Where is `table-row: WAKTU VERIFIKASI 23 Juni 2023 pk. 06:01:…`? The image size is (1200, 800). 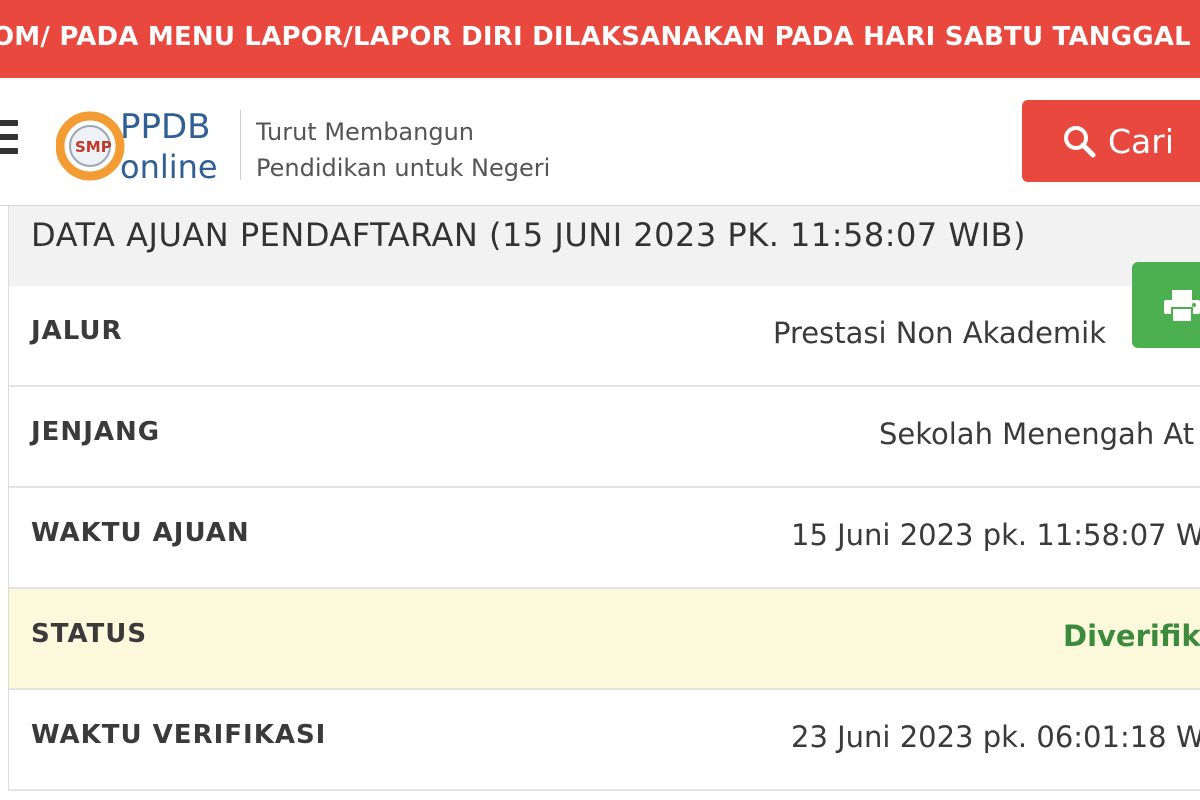
table-row: WAKTU VERIFIKASI 23 Juni 2023 pk. 06:01:… is located at coordinates (604, 740).